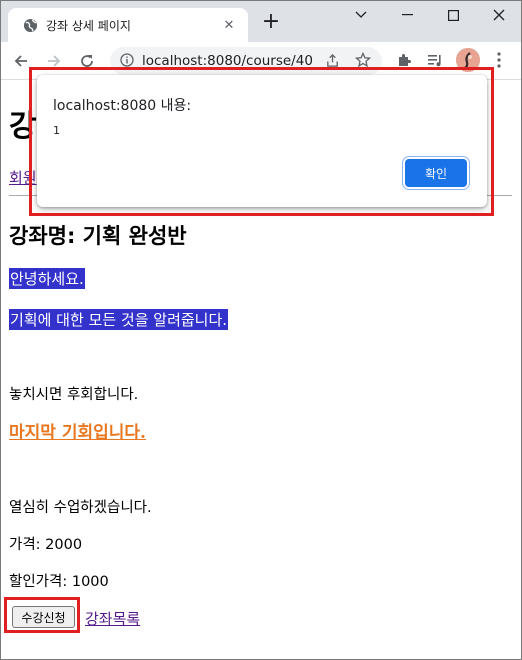  I want to click on course-title: 강좌명: 기획 완성반, so click(98, 236).